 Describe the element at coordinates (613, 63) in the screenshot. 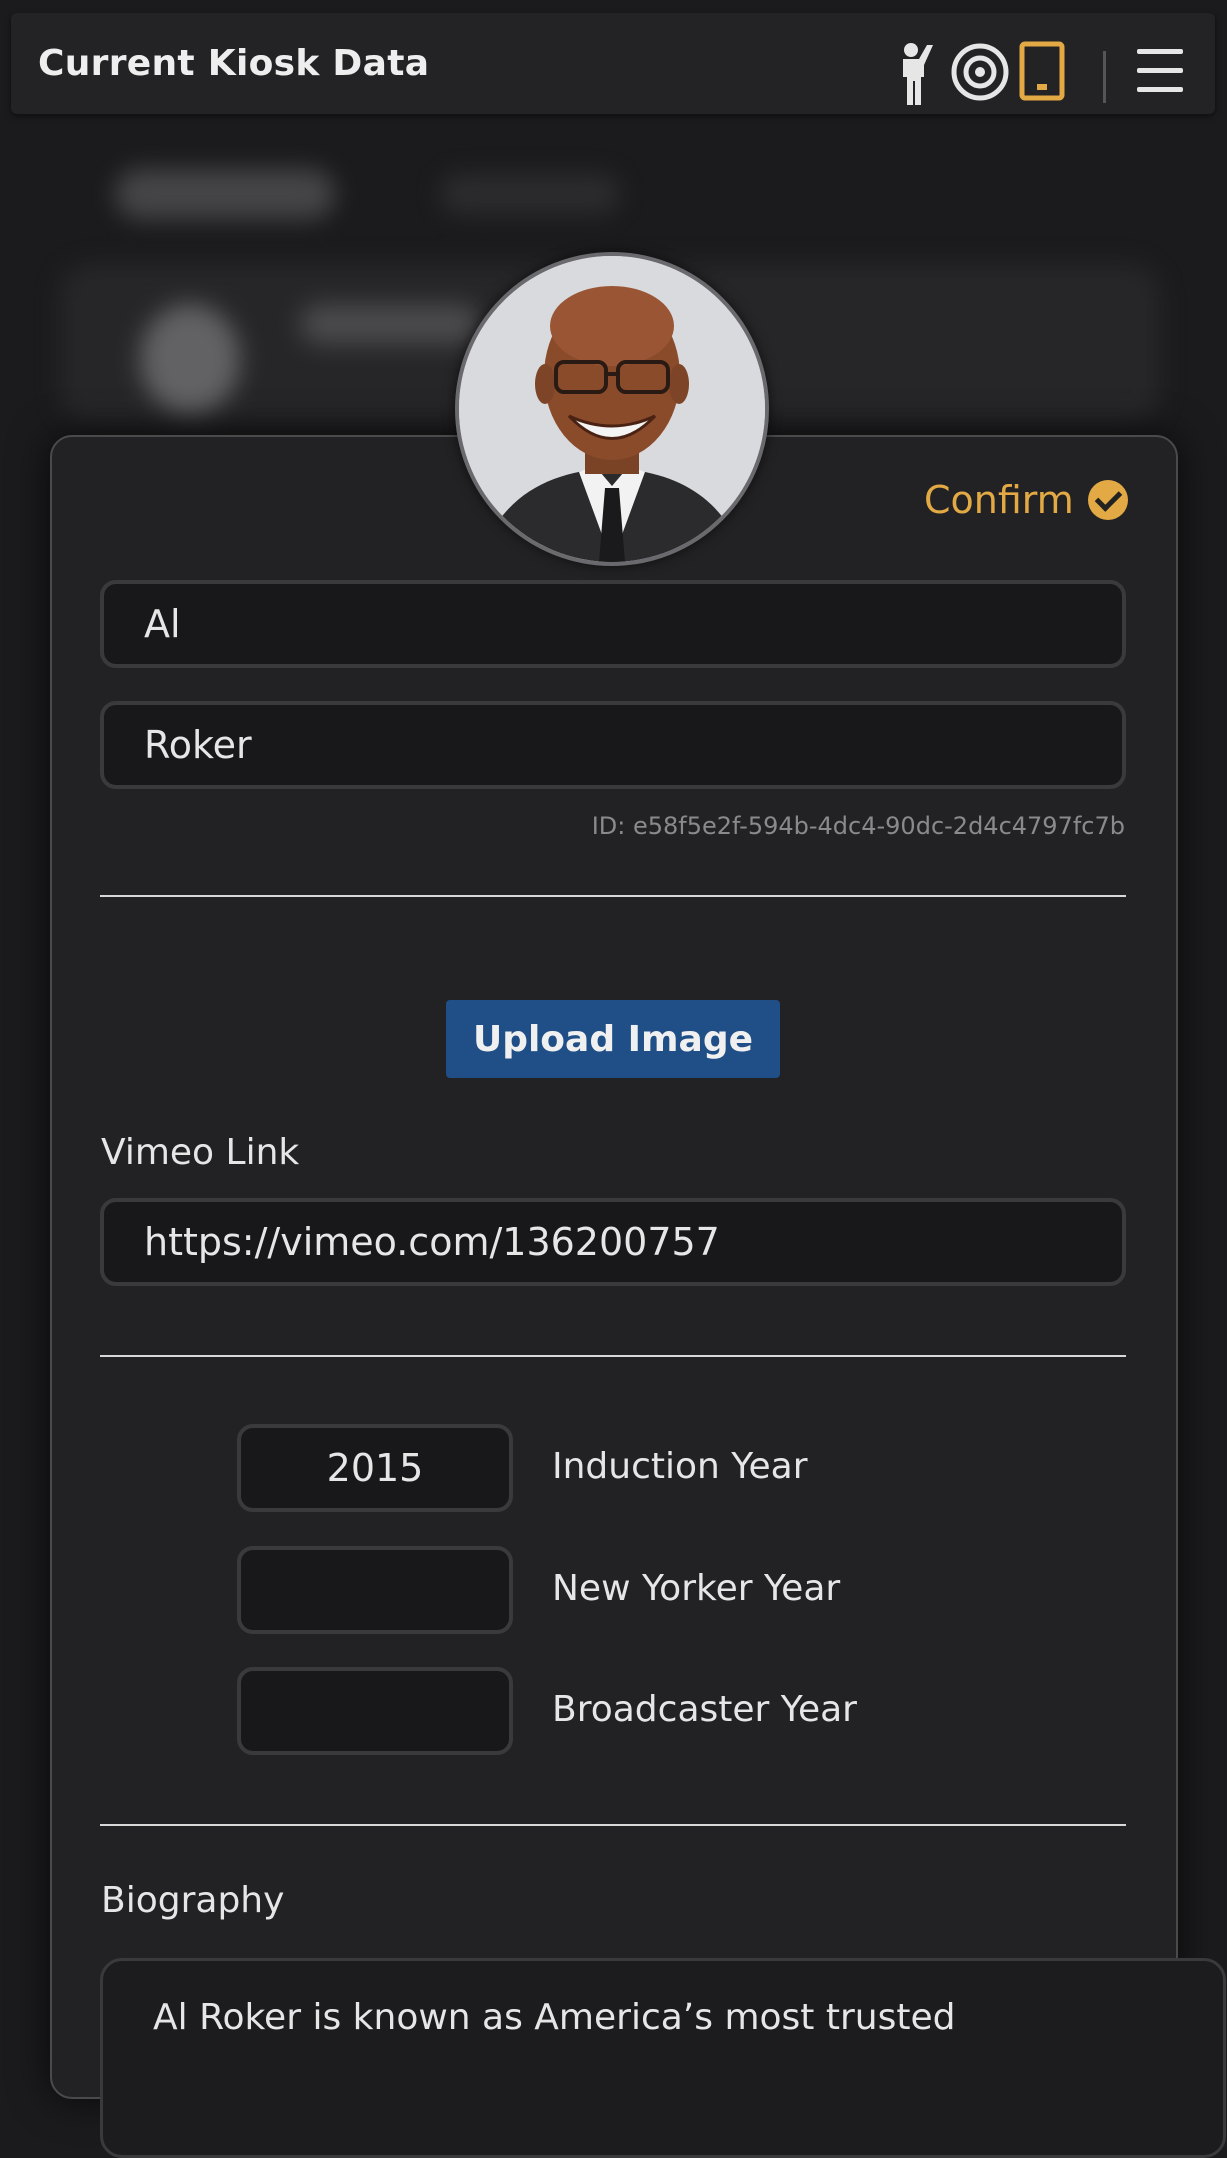

I see `top-bar: Current Kiosk Data` at that location.